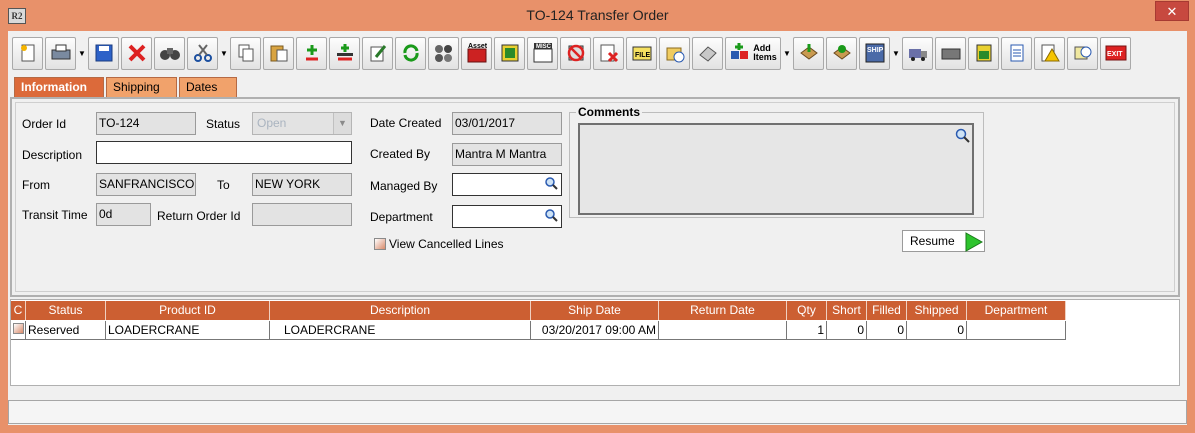 This screenshot has width=1195, height=433. What do you see at coordinates (507, 154) in the screenshot?
I see `created-by-field: Mantra M Mantra` at bounding box center [507, 154].